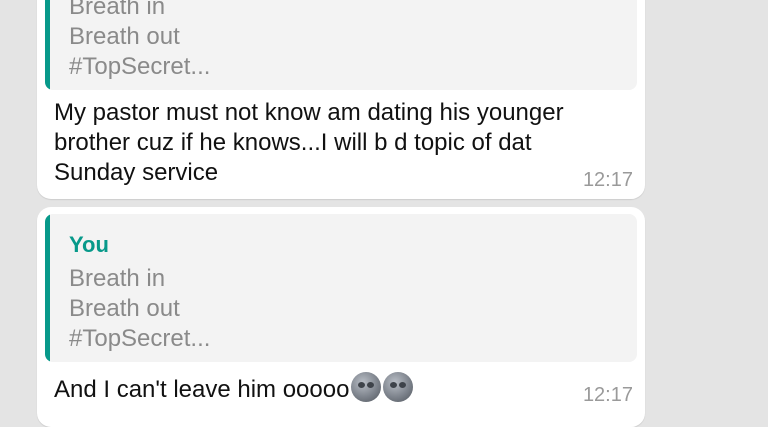 This screenshot has height=427, width=768. I want to click on message-text: And I can't leave him ooooo, so click(234, 388).